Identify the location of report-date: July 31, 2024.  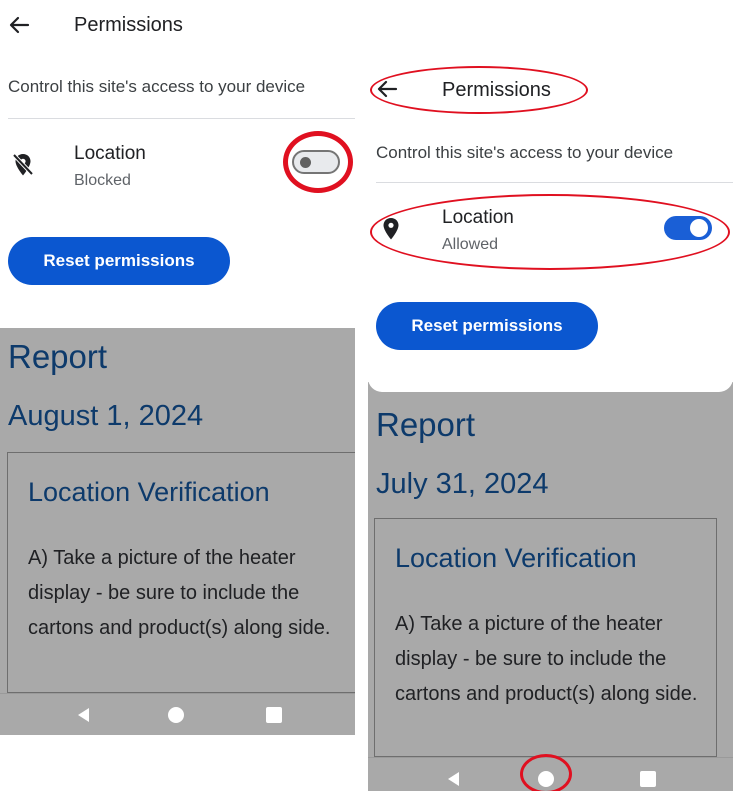
(462, 484).